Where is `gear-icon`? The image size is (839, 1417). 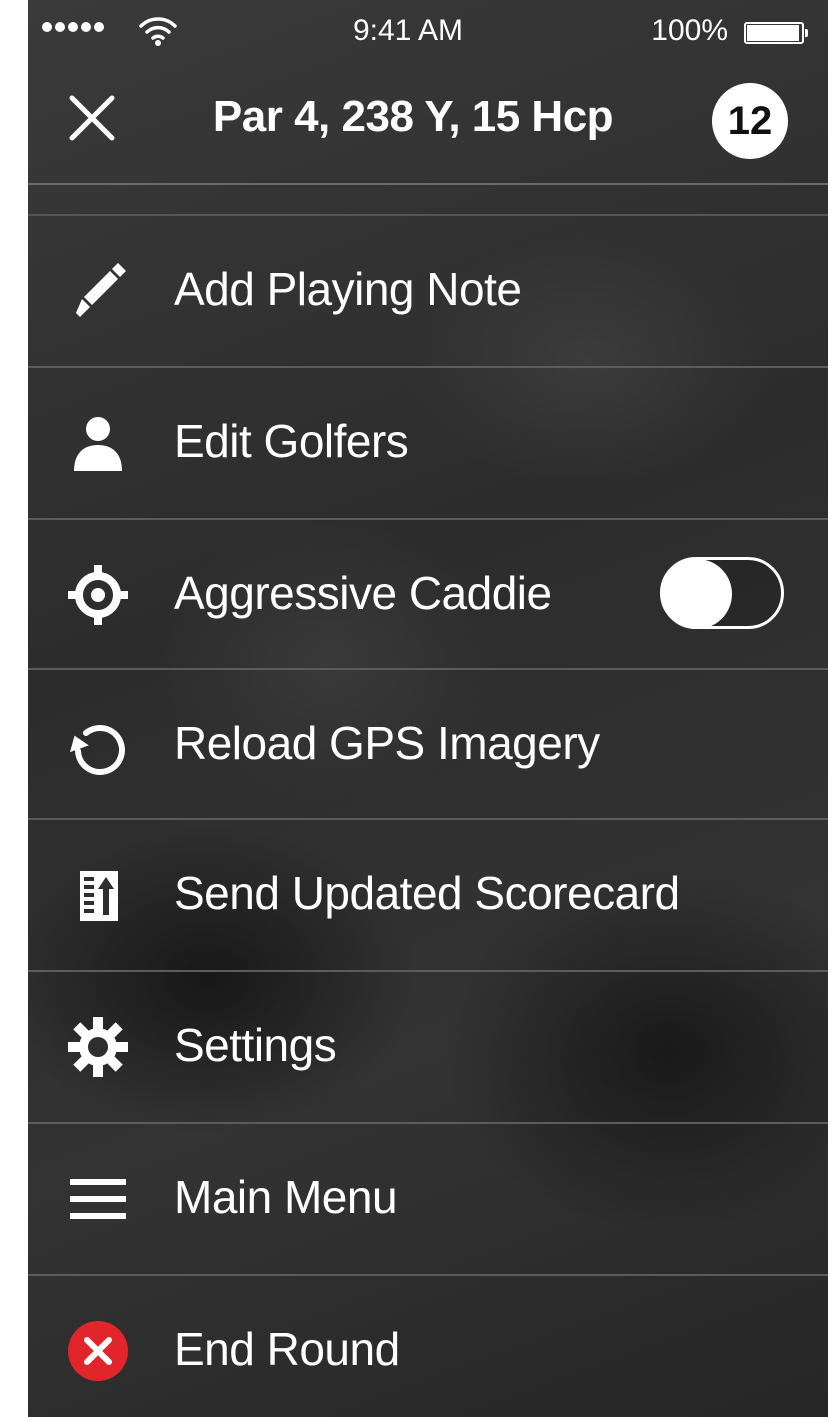
gear-icon is located at coordinates (98, 1047).